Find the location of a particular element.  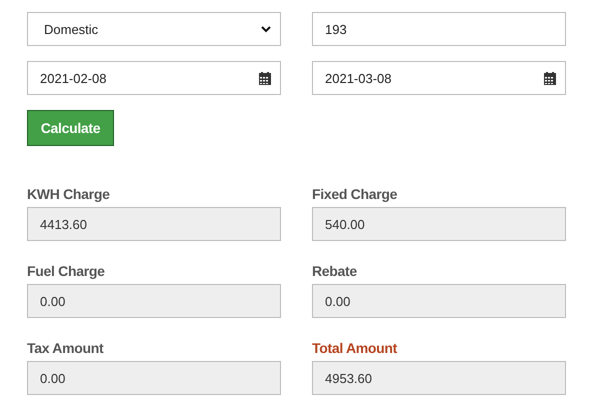

chevron-down-icon is located at coordinates (266, 29).